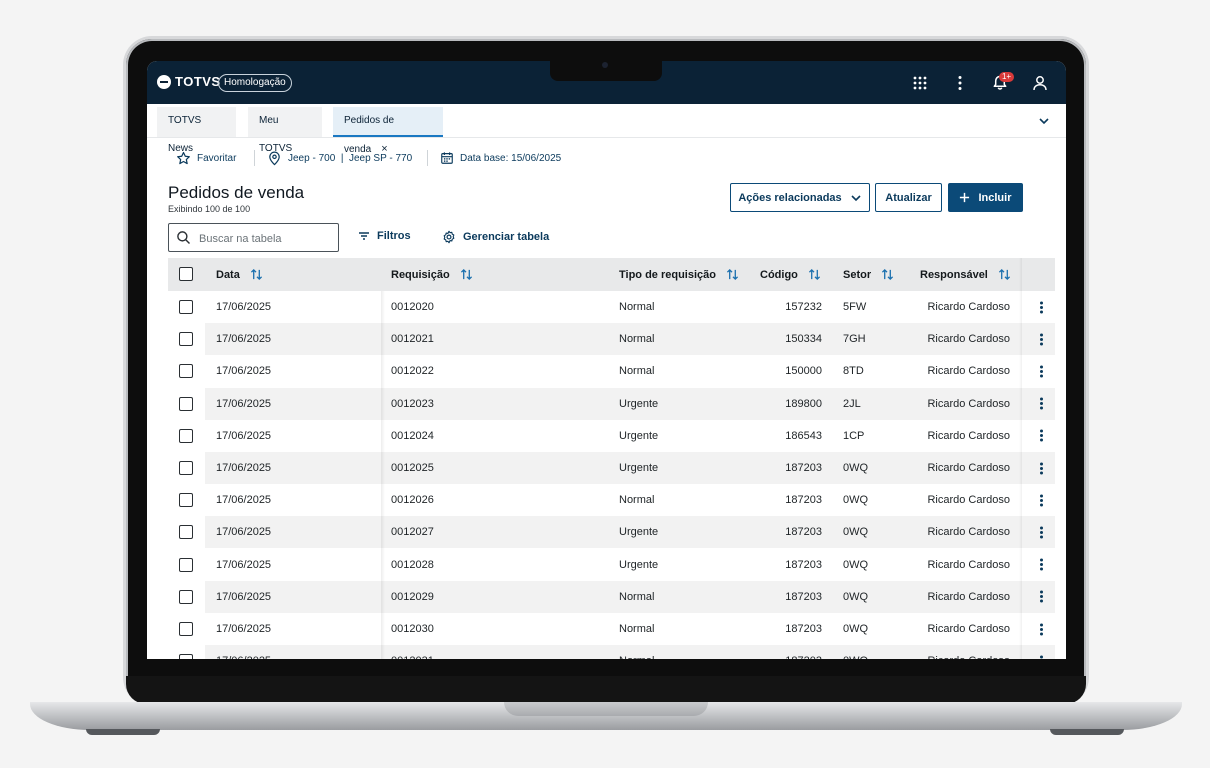 This screenshot has height=768, width=1210. Describe the element at coordinates (500, 158) in the screenshot. I see `date-base-selector: Data base: 15/06/2025` at that location.